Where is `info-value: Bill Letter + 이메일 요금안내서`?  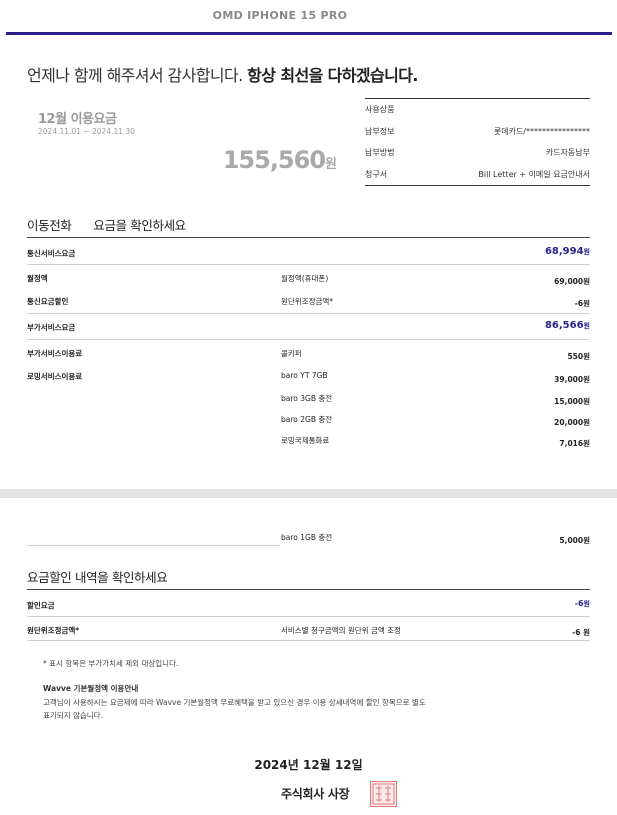 info-value: Bill Letter + 이메일 요금안내서 is located at coordinates (534, 174).